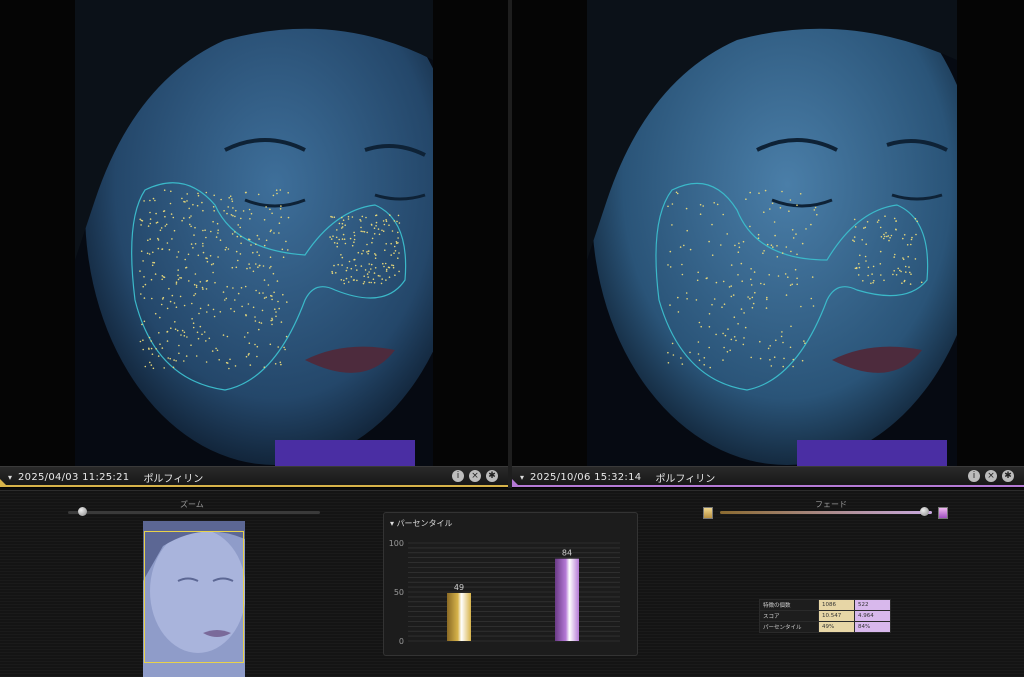 This screenshot has width=1024, height=677. I want to click on navigator-viewport-frame, so click(194, 597).